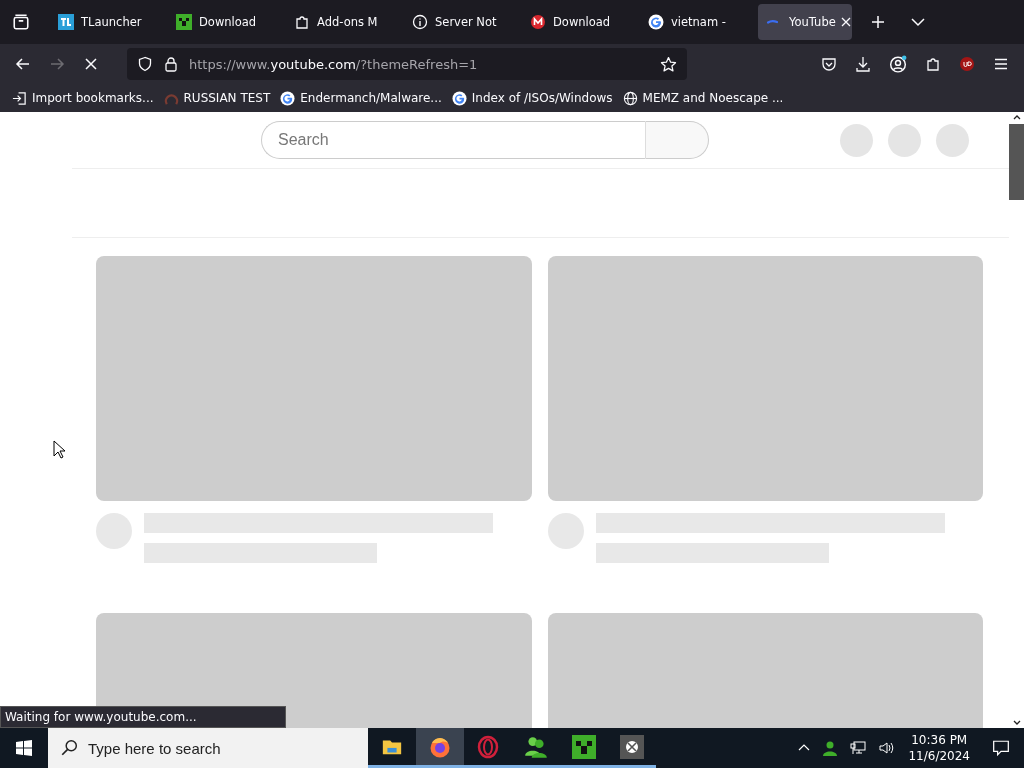 The image size is (1024, 768). I want to click on address-bar: https://www.youtube.com/?themeRefresh=1, so click(407, 64).